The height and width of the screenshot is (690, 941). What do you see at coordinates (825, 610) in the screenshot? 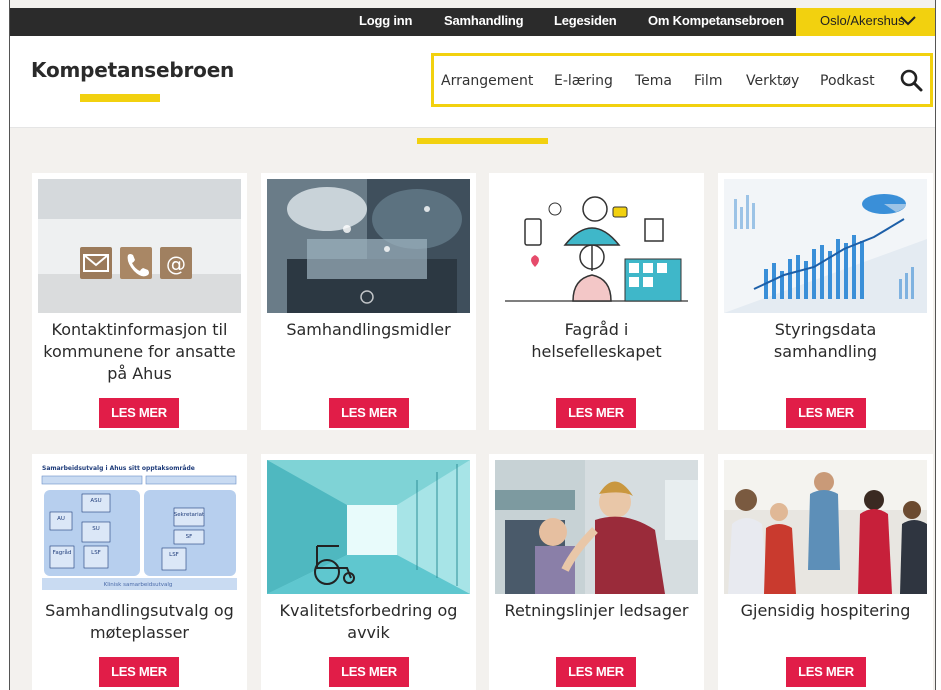
I see `card-title: Gjensidig hospitering` at bounding box center [825, 610].